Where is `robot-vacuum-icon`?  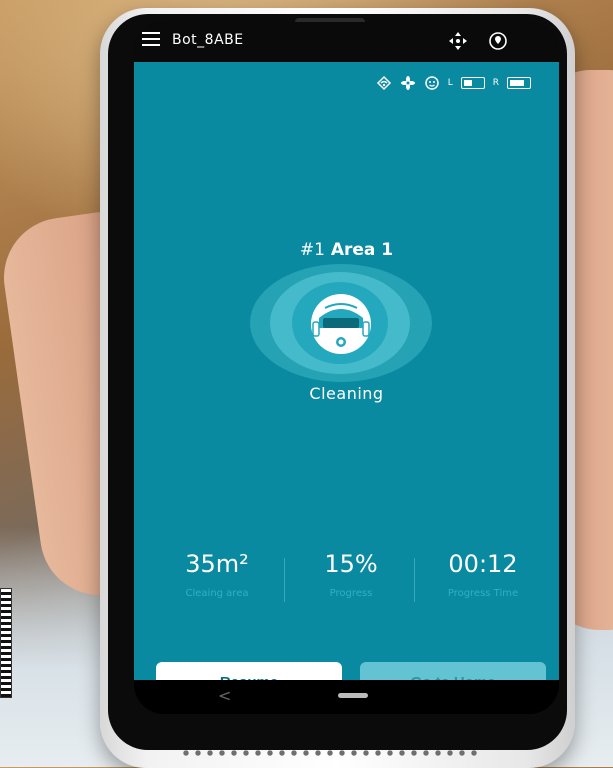 robot-vacuum-icon is located at coordinates (341, 324).